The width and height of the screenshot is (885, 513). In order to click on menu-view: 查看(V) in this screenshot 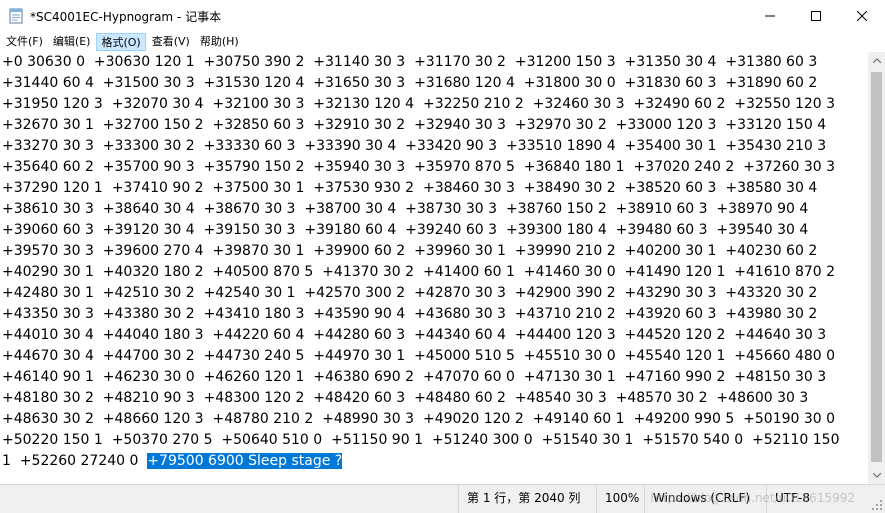, I will do `click(171, 42)`.